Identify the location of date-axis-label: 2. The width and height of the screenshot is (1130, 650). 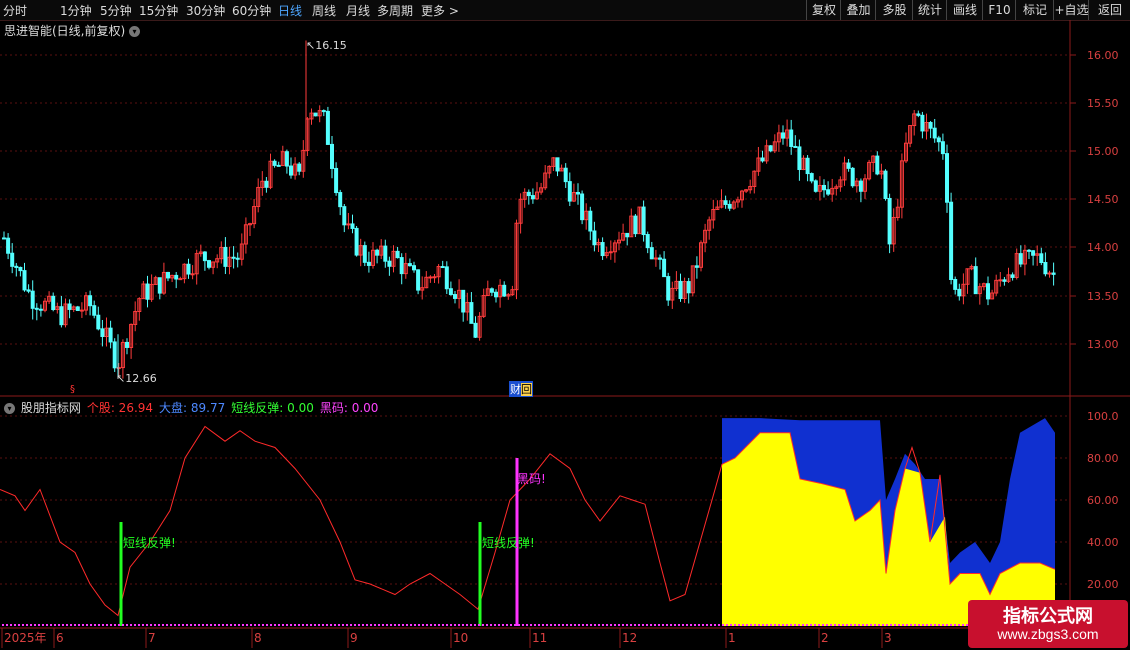
(825, 638).